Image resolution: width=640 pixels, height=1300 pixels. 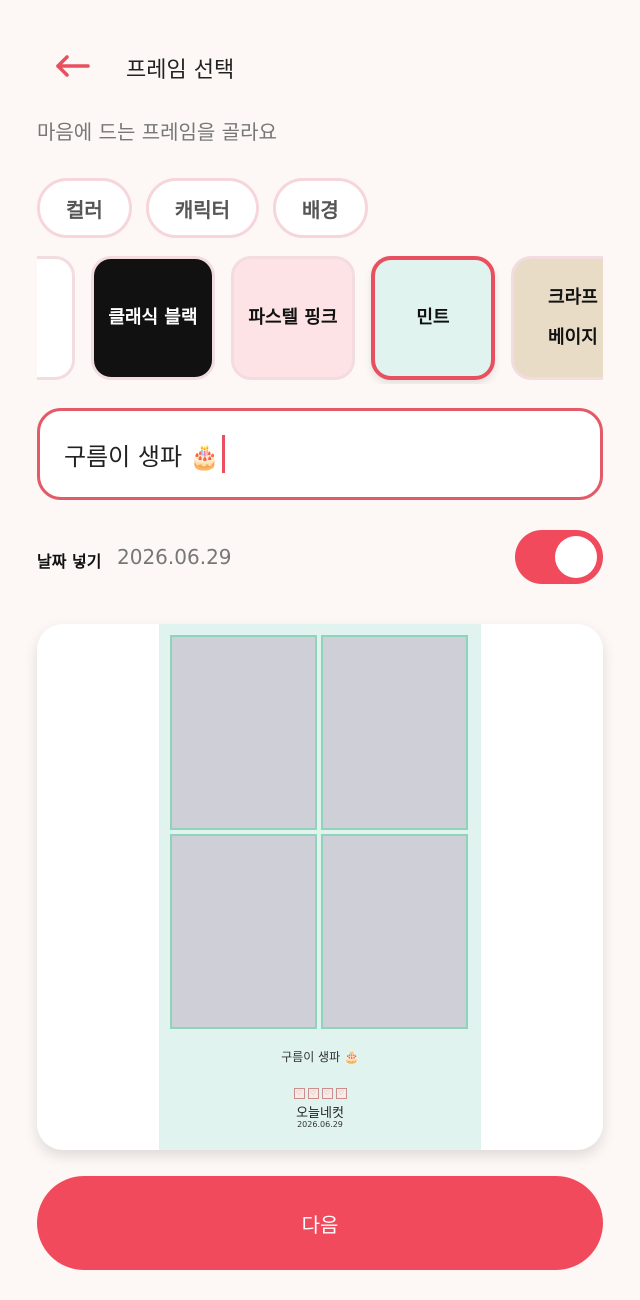 I want to click on swatch-label: 클래식 블랙, so click(x=153, y=317).